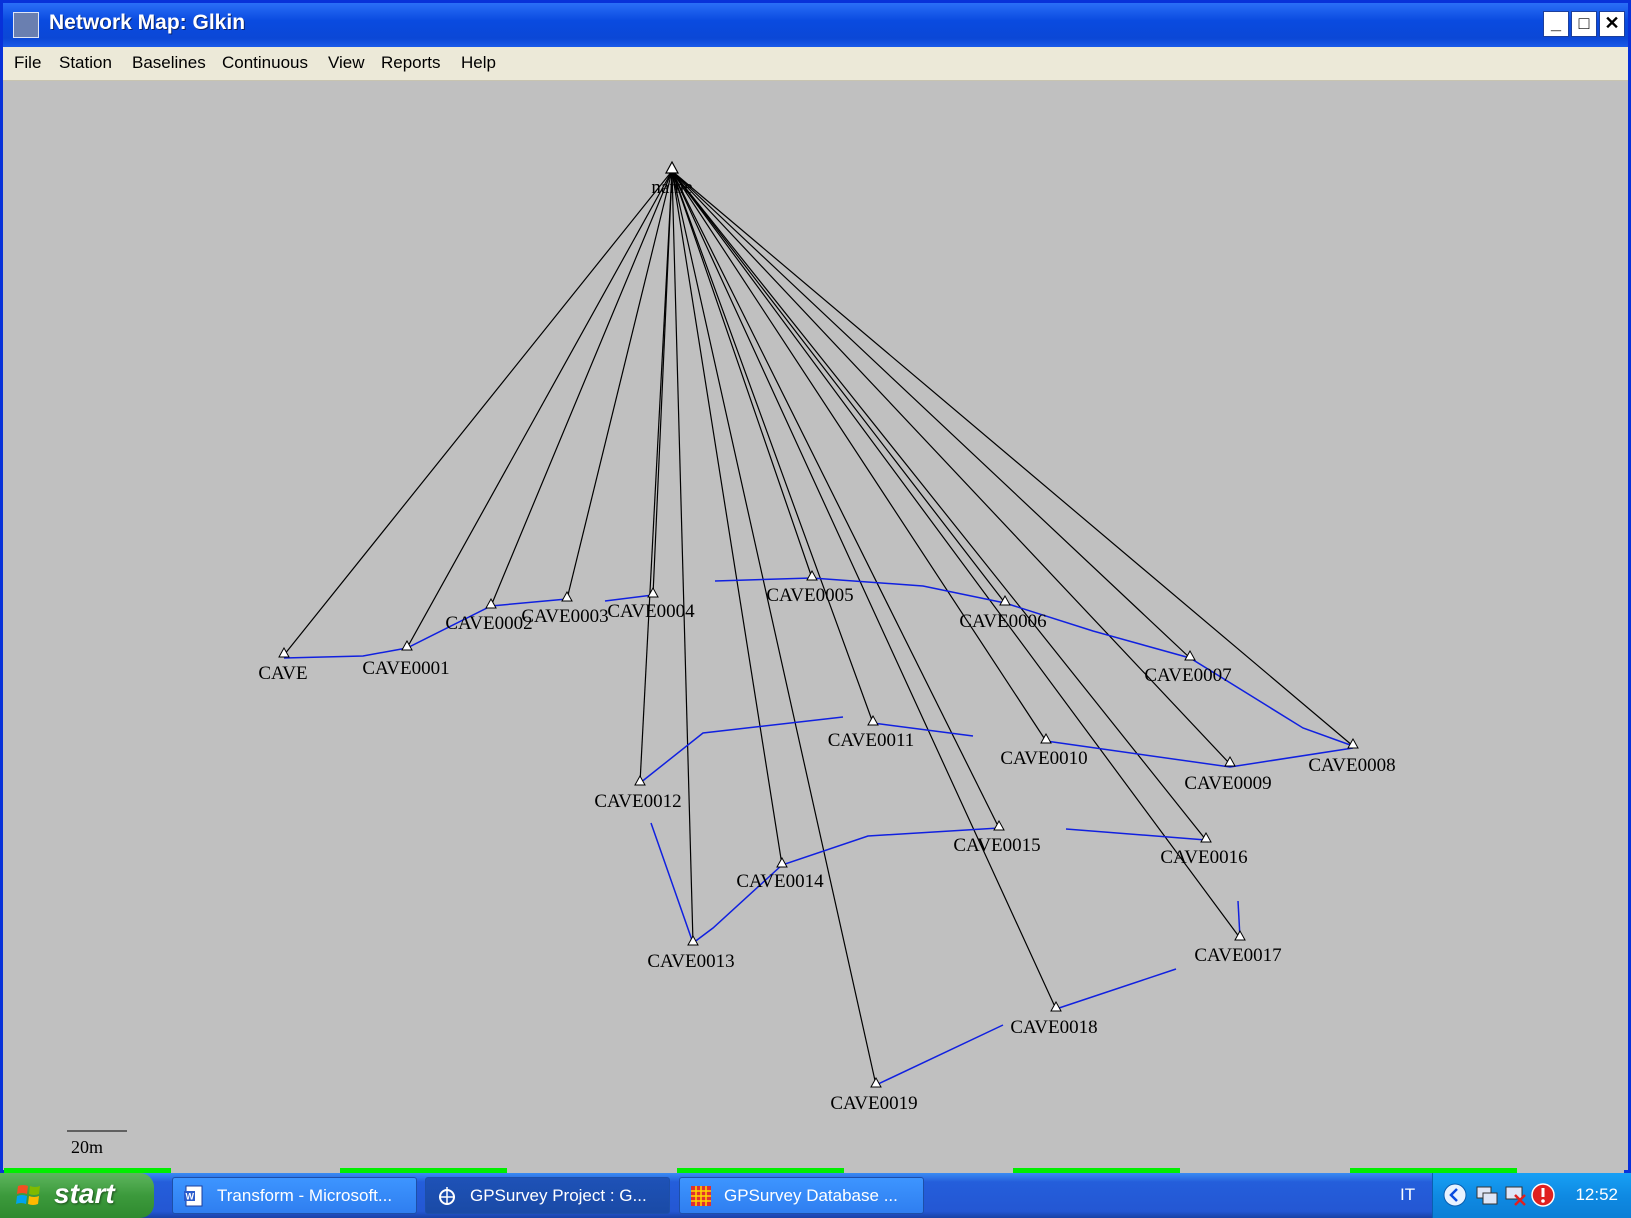 The height and width of the screenshot is (1218, 1631). Describe the element at coordinates (1612, 24) in the screenshot. I see `close-button: ✕` at that location.